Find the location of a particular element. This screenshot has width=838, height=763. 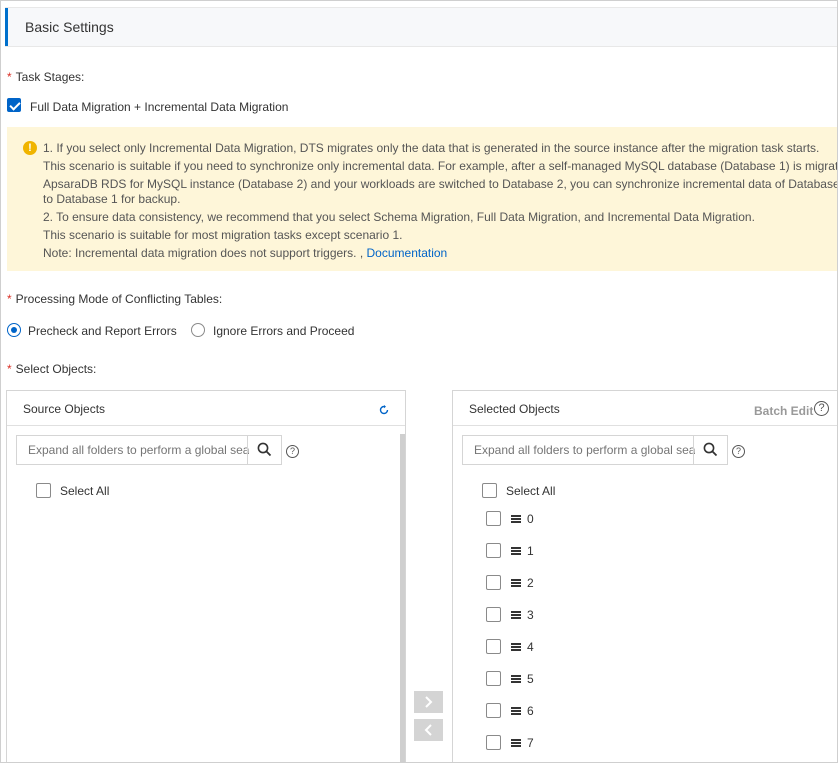

source-select-all-label: Select All is located at coordinates (85, 491).